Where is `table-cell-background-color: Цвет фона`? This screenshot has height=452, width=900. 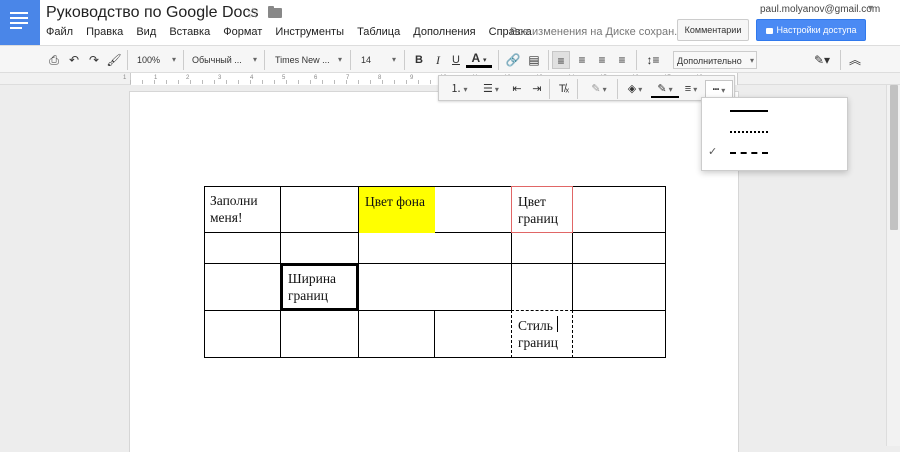
table-cell-background-color: Цвет фона is located at coordinates (397, 210).